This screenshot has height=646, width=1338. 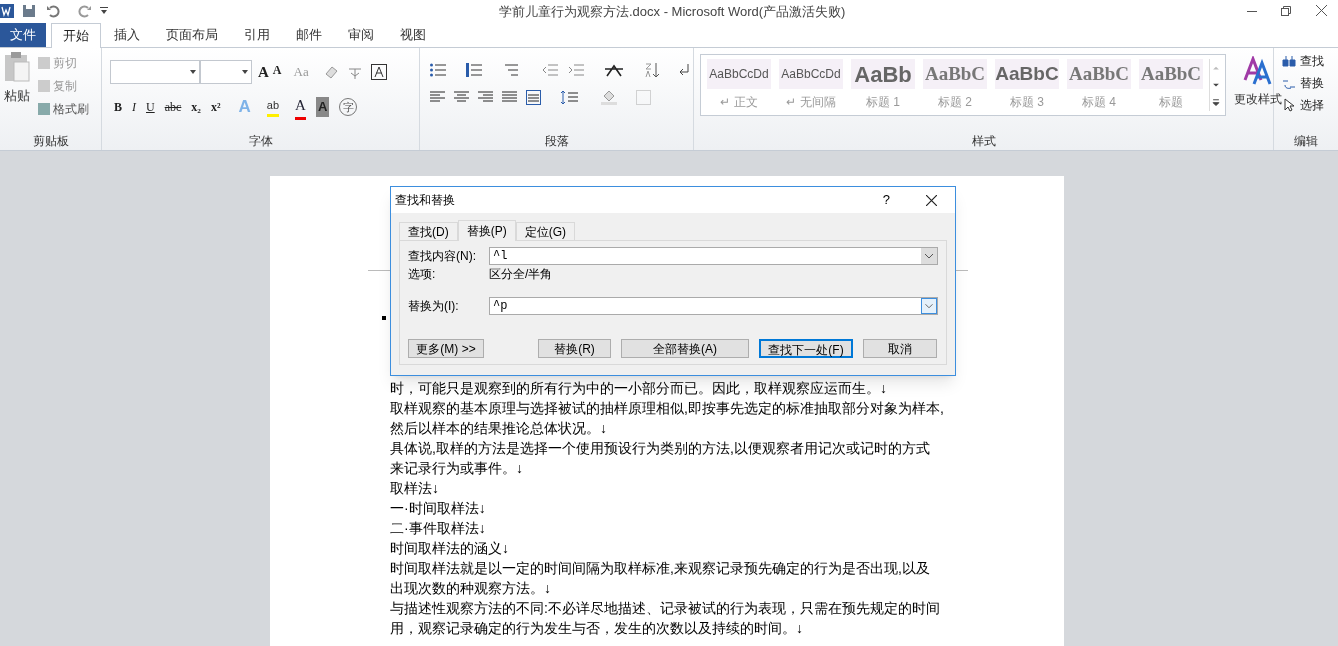 I want to click on window-title: 学前儿童行为观察方法.docx - Microsoft Word(产品激活失败), so click(x=672, y=12).